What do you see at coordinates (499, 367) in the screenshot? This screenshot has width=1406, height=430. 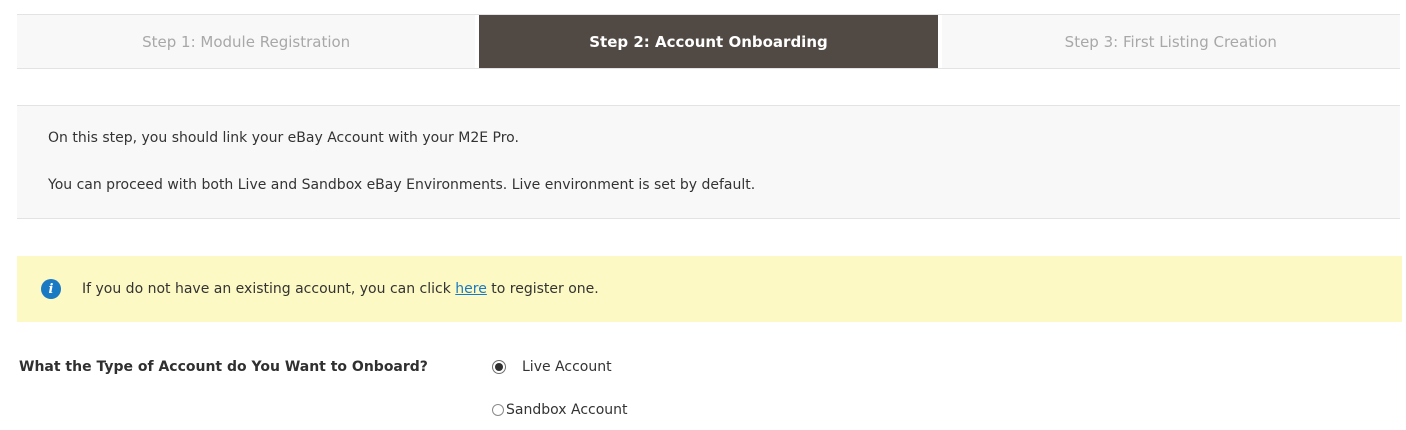 I see `live-account-radio` at bounding box center [499, 367].